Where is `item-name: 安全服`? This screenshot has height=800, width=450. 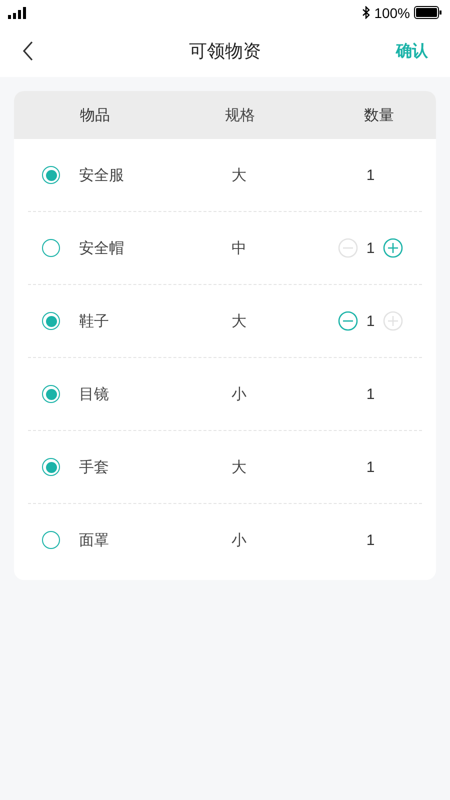 item-name: 安全服 is located at coordinates (102, 175).